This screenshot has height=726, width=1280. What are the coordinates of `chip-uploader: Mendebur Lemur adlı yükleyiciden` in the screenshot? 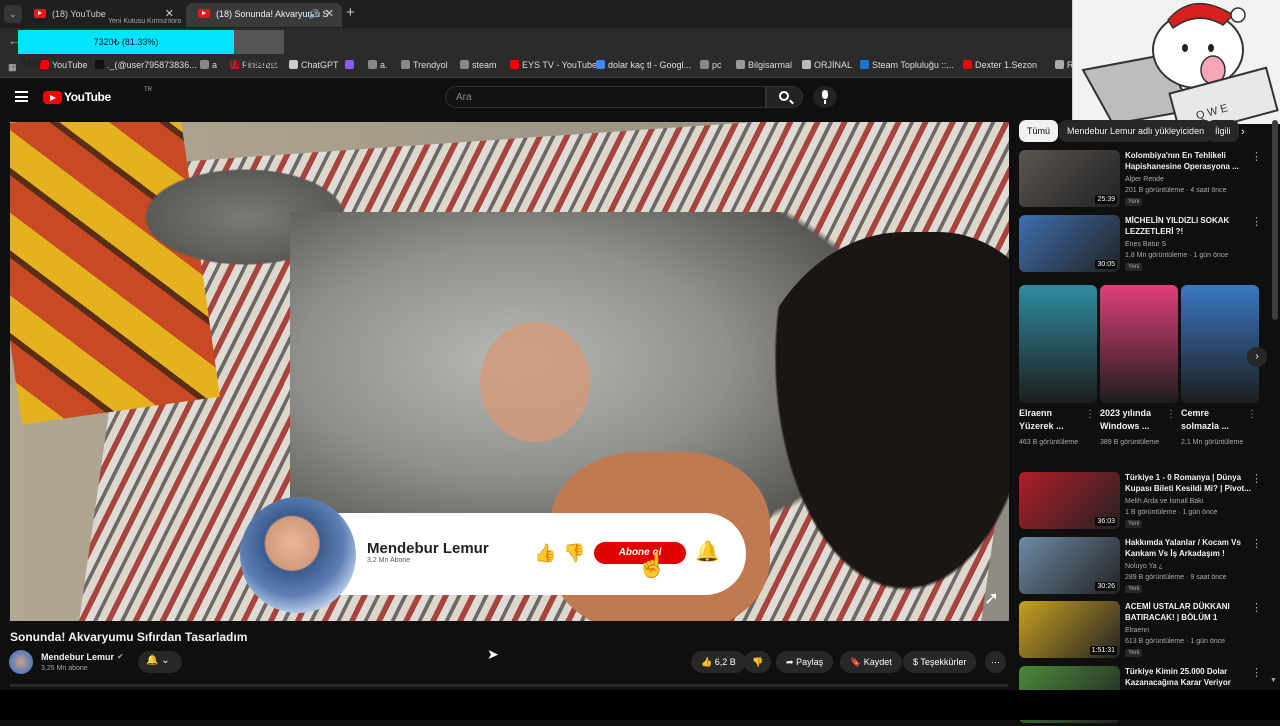 It's located at (1136, 131).